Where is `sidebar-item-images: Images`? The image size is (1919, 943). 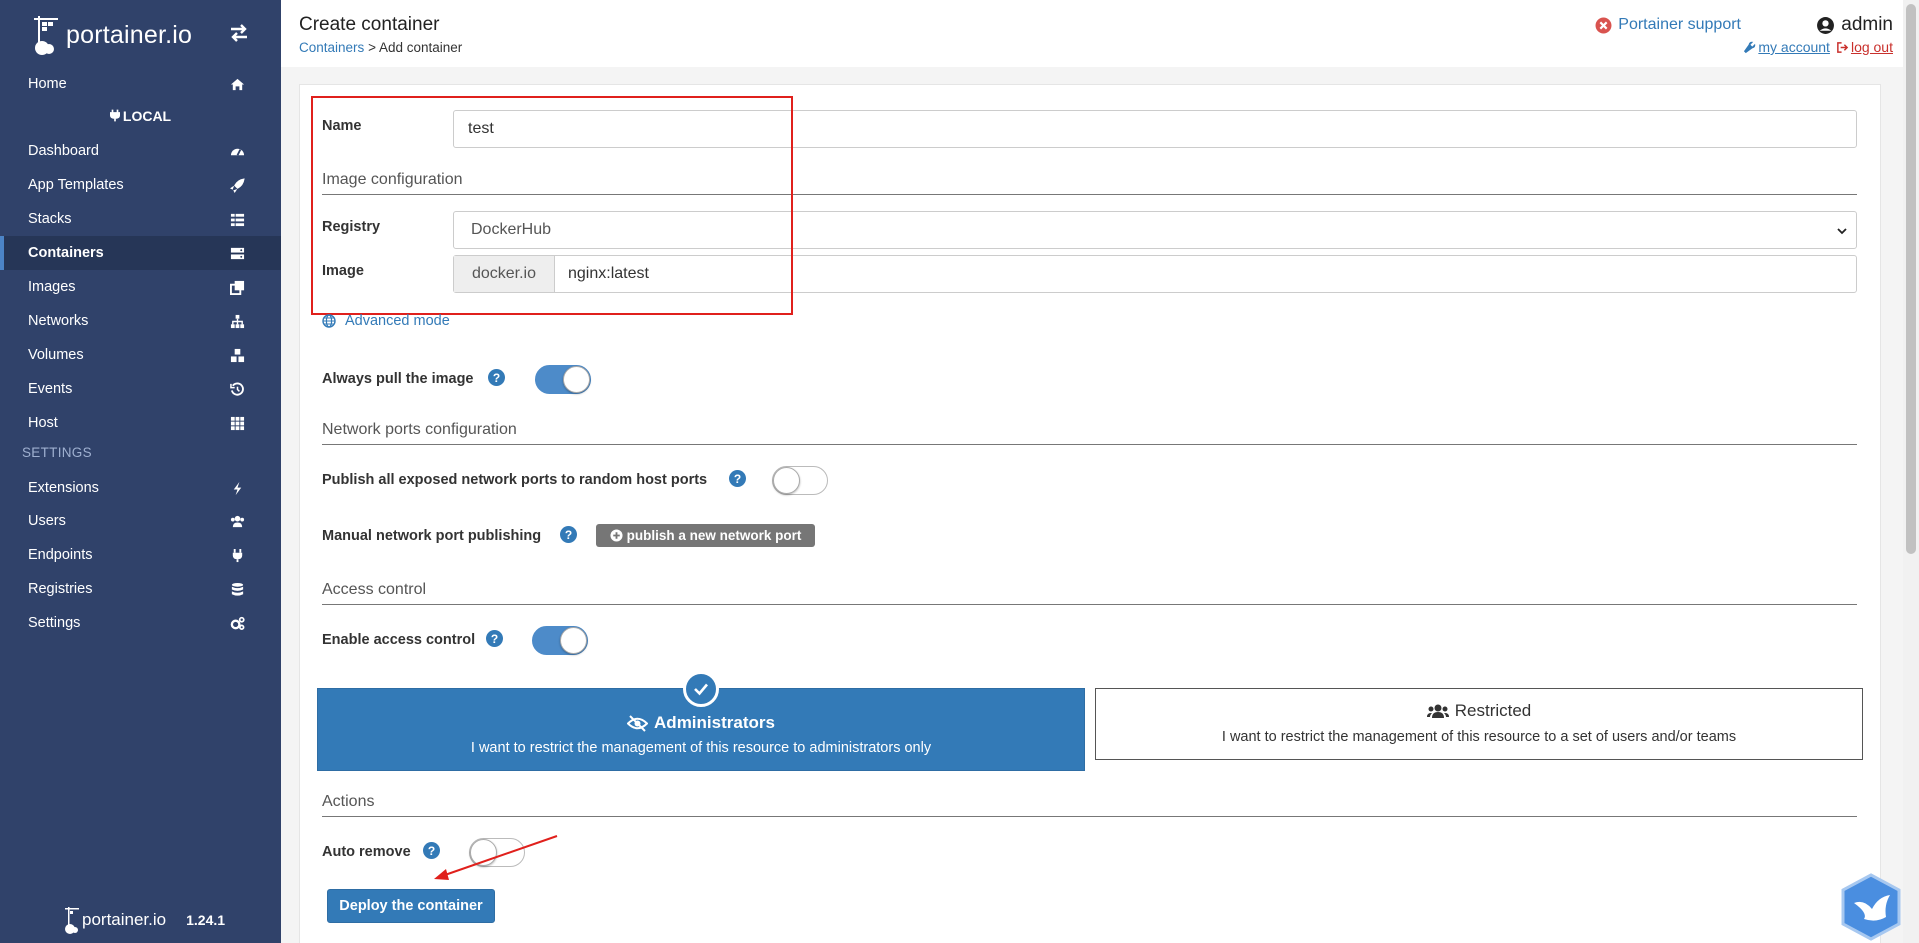
sidebar-item-images: Images is located at coordinates (140, 287).